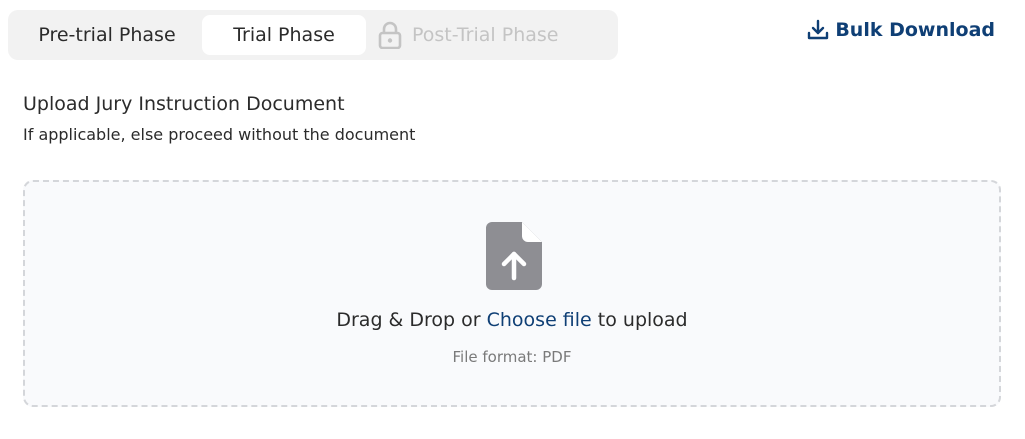 The height and width of the screenshot is (439, 1025). Describe the element at coordinates (539, 320) in the screenshot. I see `choose-file-link: Choose file` at that location.